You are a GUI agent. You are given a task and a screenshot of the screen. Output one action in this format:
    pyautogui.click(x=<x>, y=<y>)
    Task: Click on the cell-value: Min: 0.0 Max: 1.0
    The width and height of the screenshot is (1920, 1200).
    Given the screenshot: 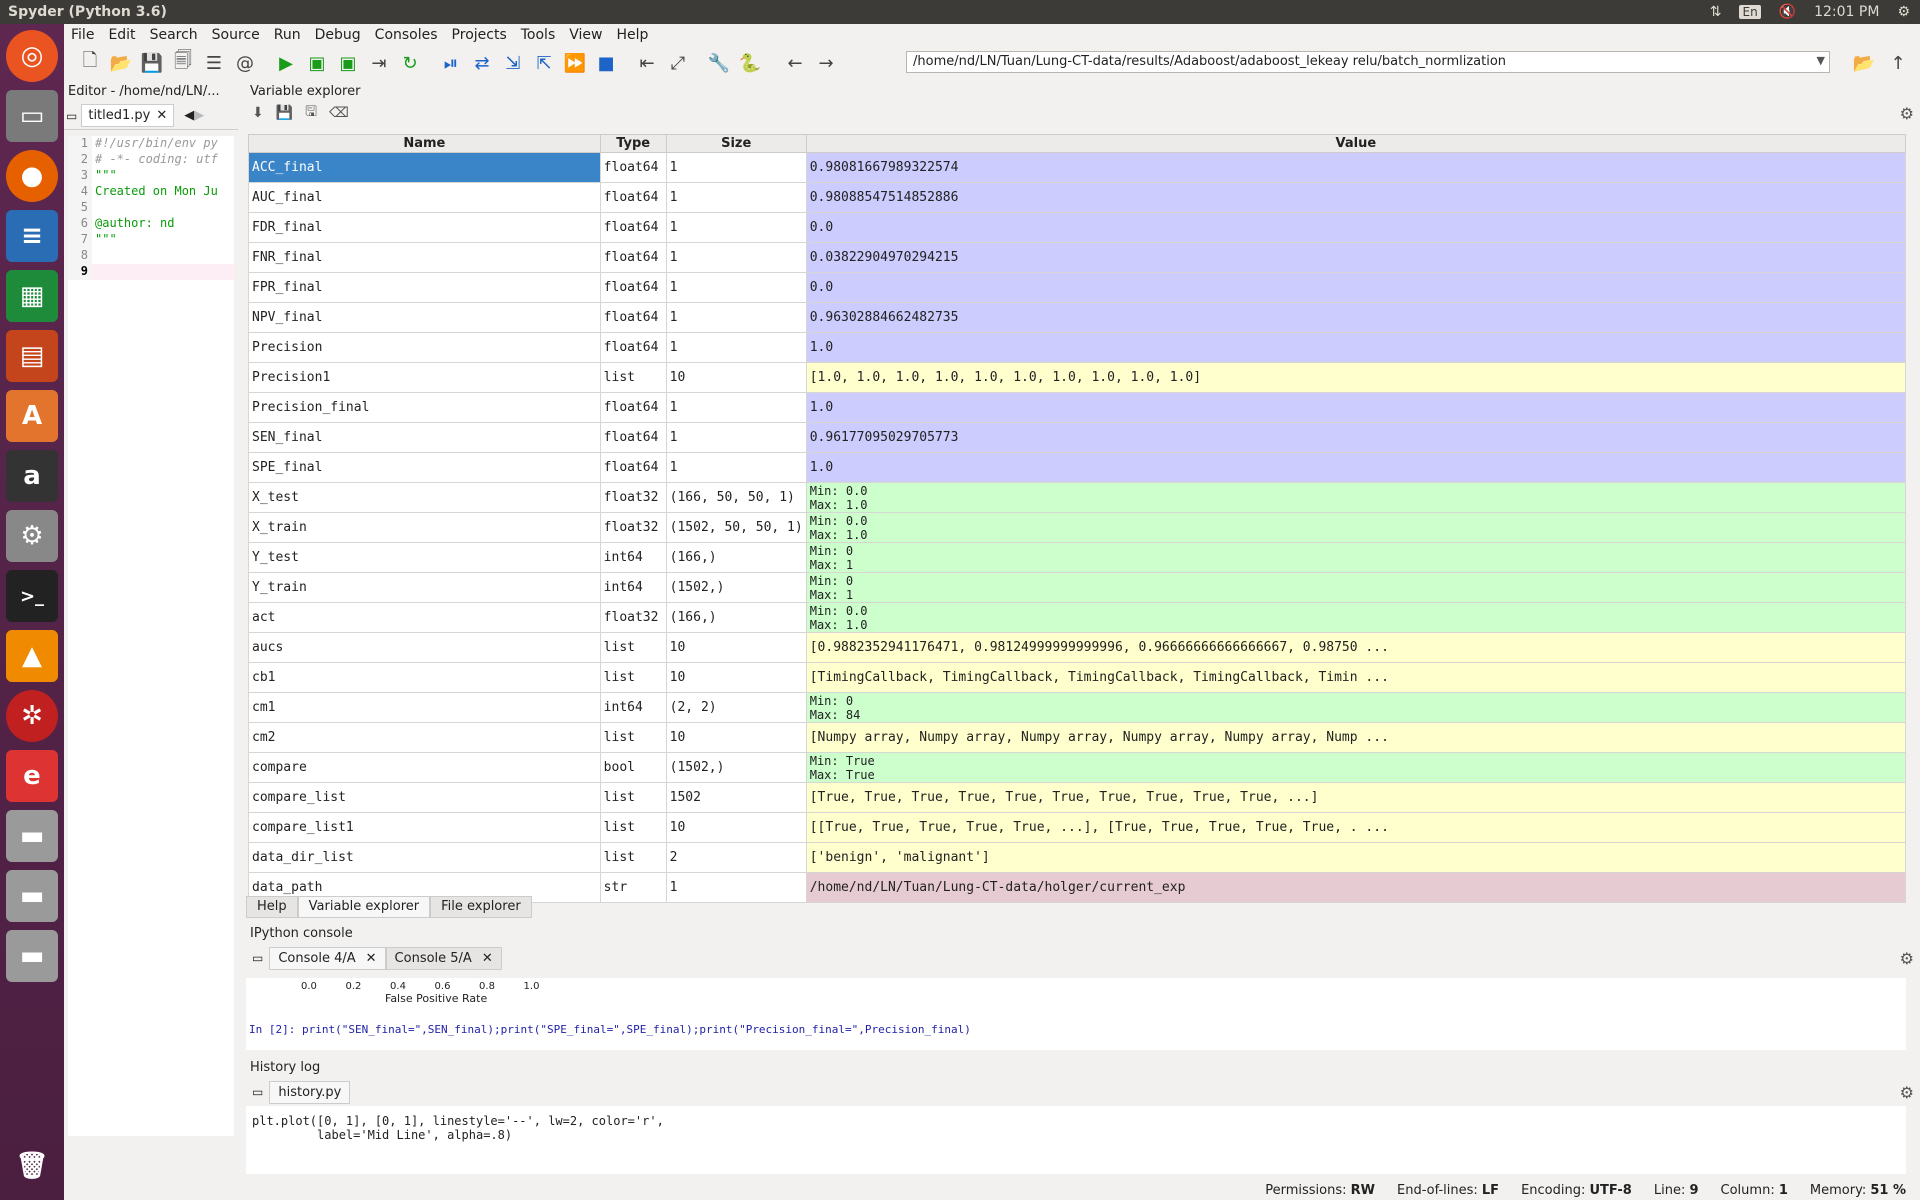 What is the action you would take?
    pyautogui.click(x=1356, y=497)
    